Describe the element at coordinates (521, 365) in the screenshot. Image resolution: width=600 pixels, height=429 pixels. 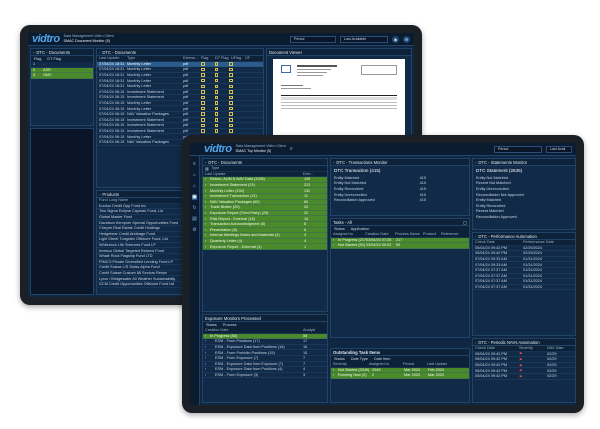
I see `severity-flag-icon: ⚑` at that location.